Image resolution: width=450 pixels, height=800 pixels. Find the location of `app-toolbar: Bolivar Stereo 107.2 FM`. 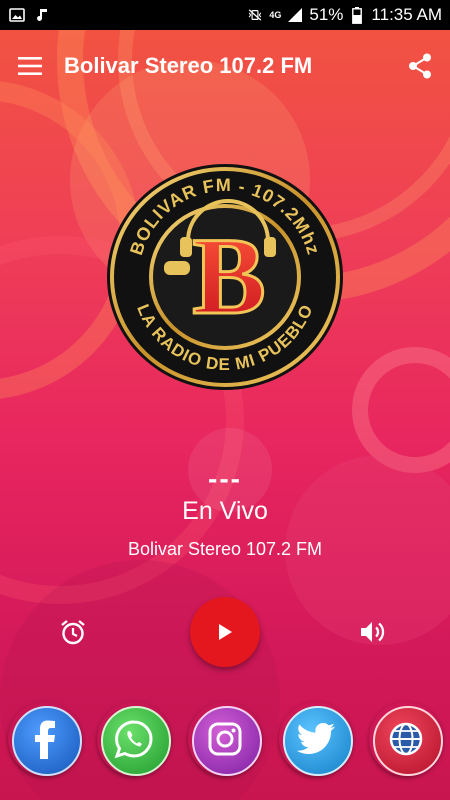

app-toolbar: Bolivar Stereo 107.2 FM is located at coordinates (225, 66).